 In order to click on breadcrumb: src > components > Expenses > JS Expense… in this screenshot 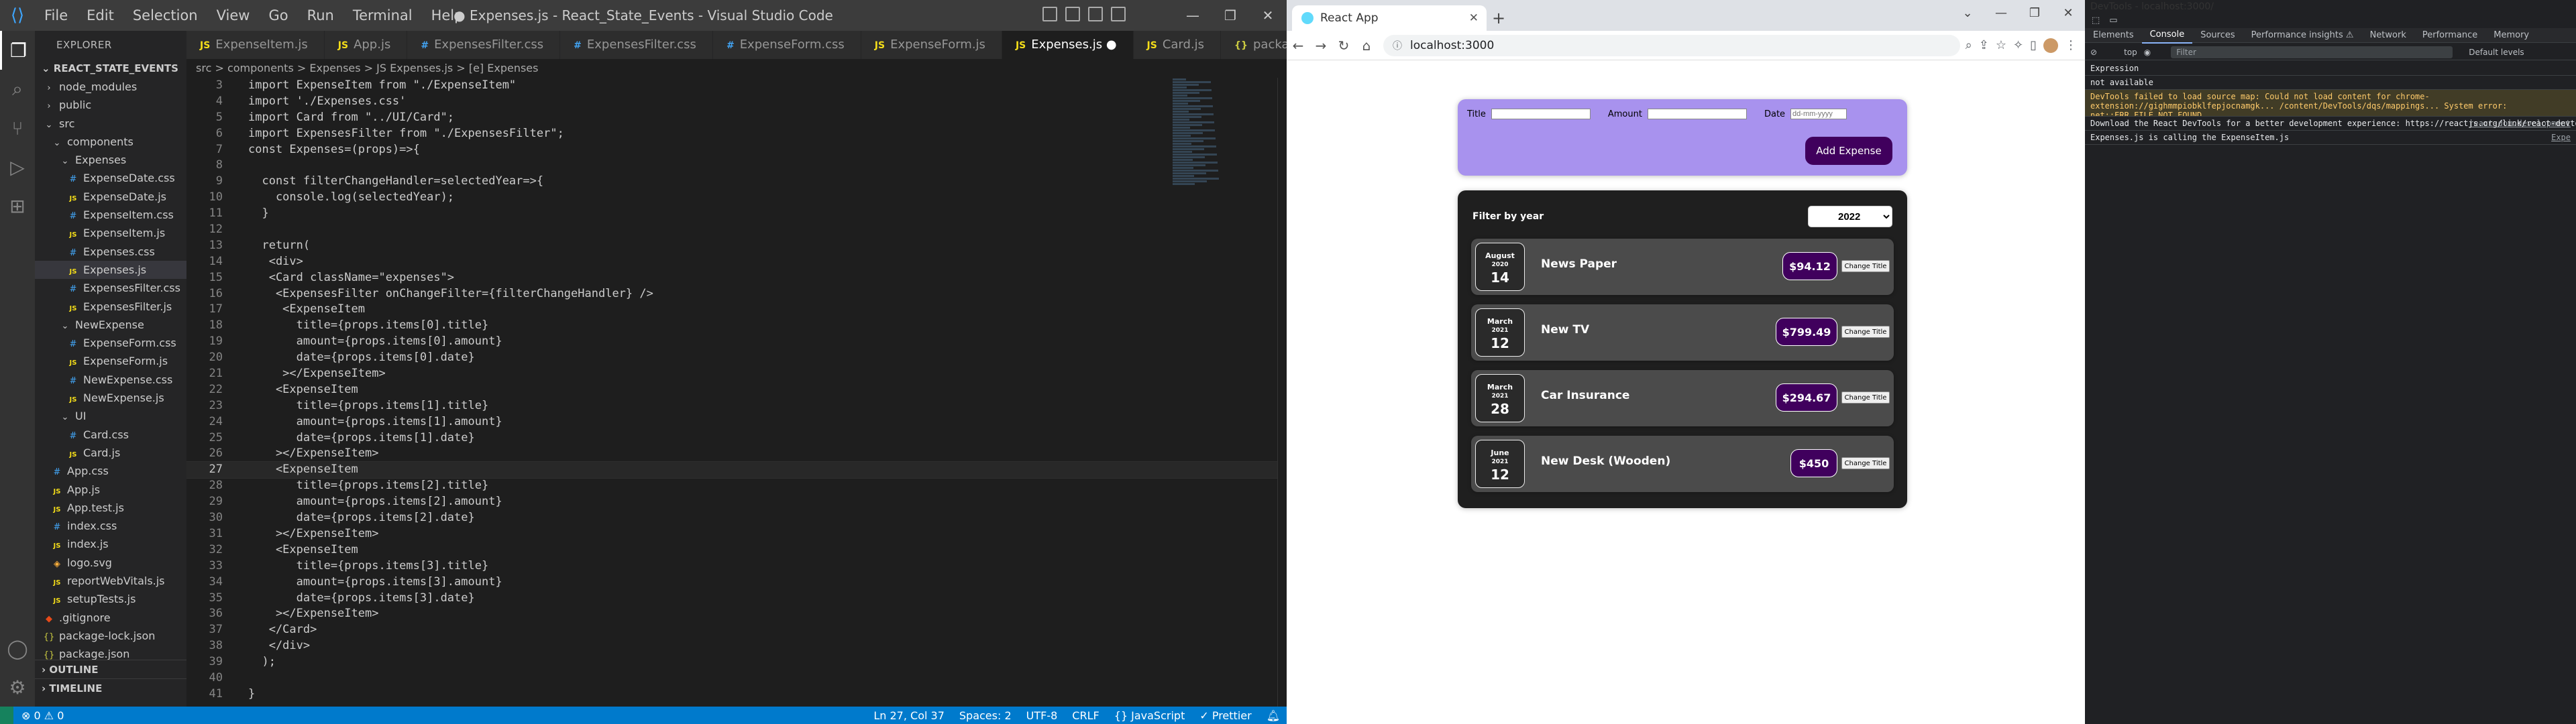, I will do `click(736, 68)`.